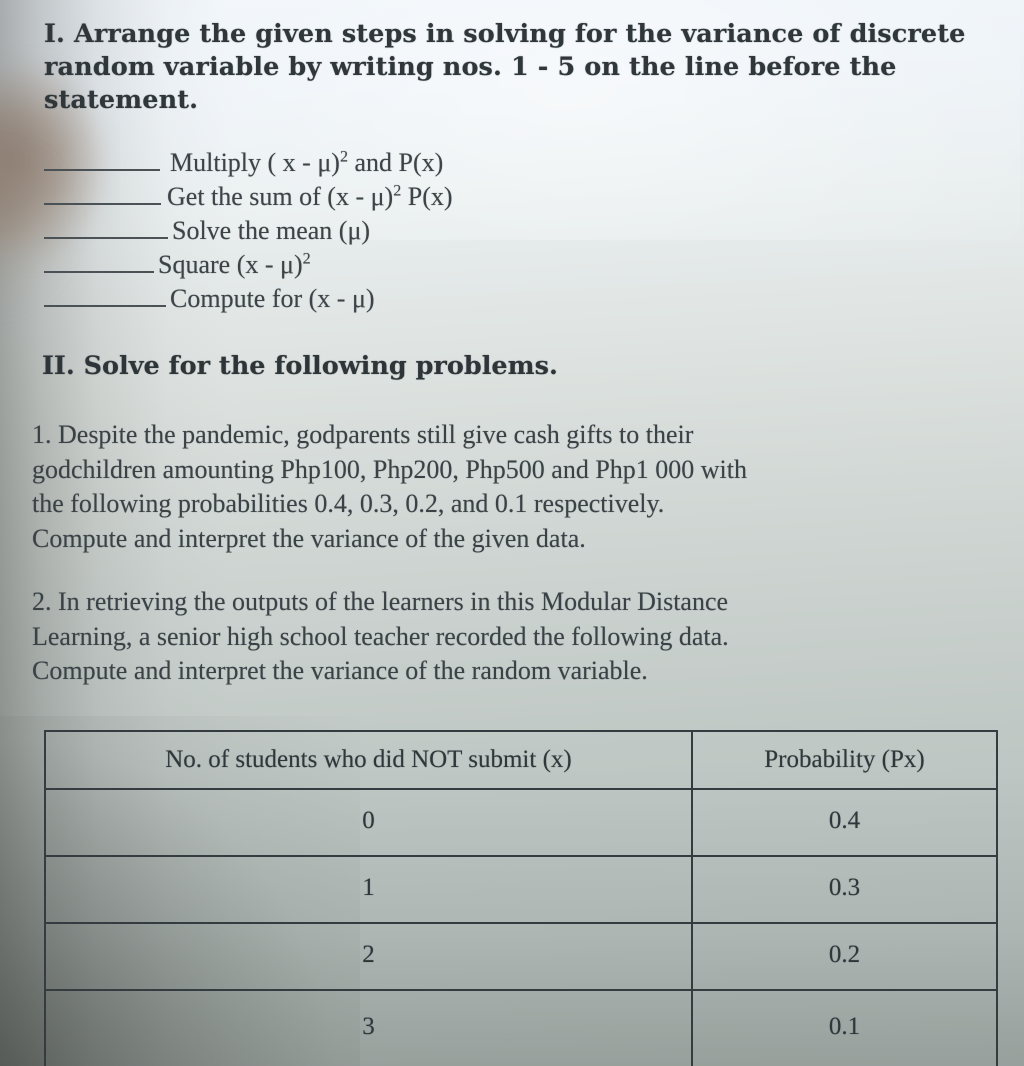 Image resolution: width=1024 pixels, height=1066 pixels. Describe the element at coordinates (844, 822) in the screenshot. I see `cell-probability-value: 0.4` at that location.